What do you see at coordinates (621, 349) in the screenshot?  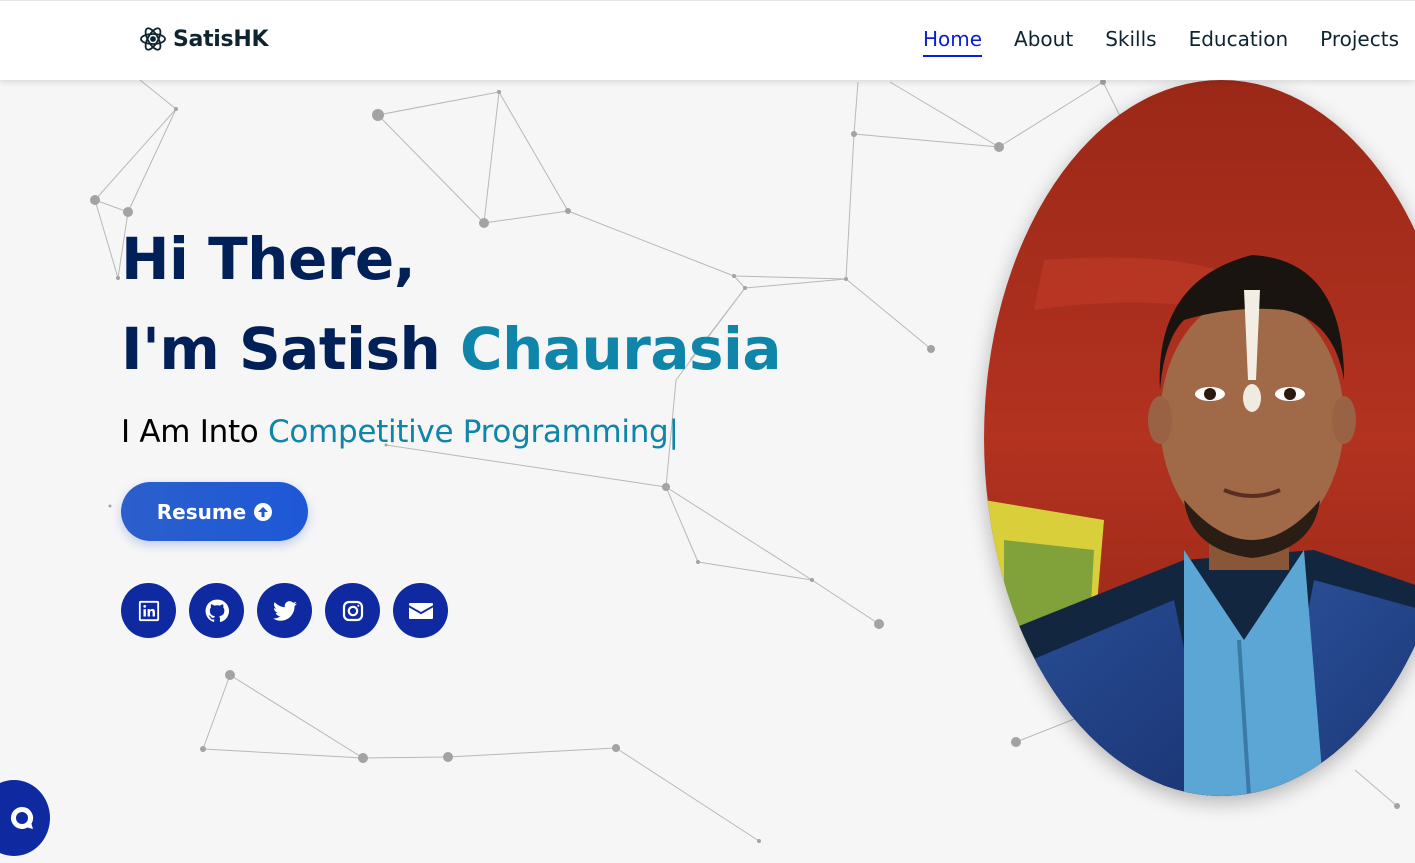 I see `hero-intro-highlight: Chaurasia` at bounding box center [621, 349].